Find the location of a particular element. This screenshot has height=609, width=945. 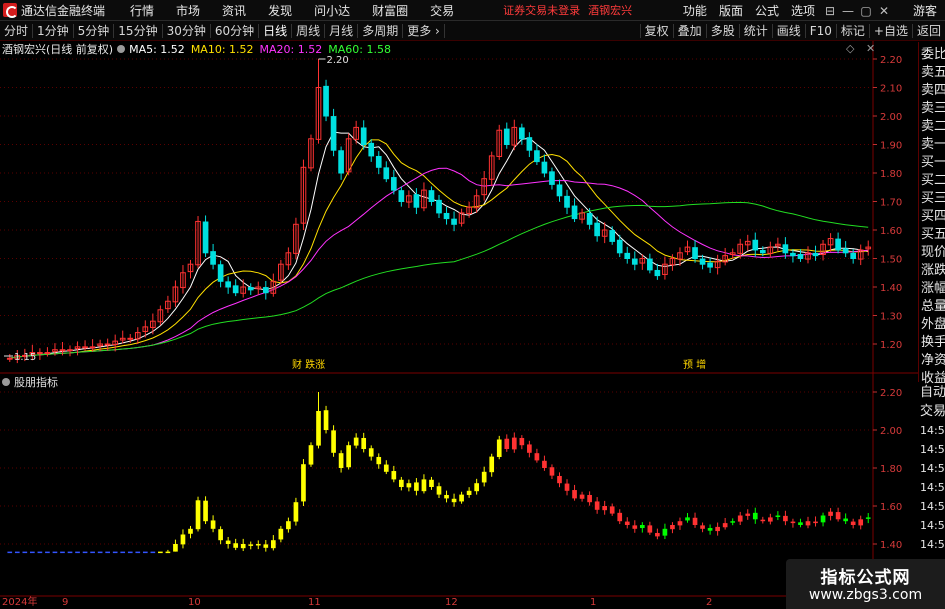

menu-layout-button: 版面 is located at coordinates (731, 10).